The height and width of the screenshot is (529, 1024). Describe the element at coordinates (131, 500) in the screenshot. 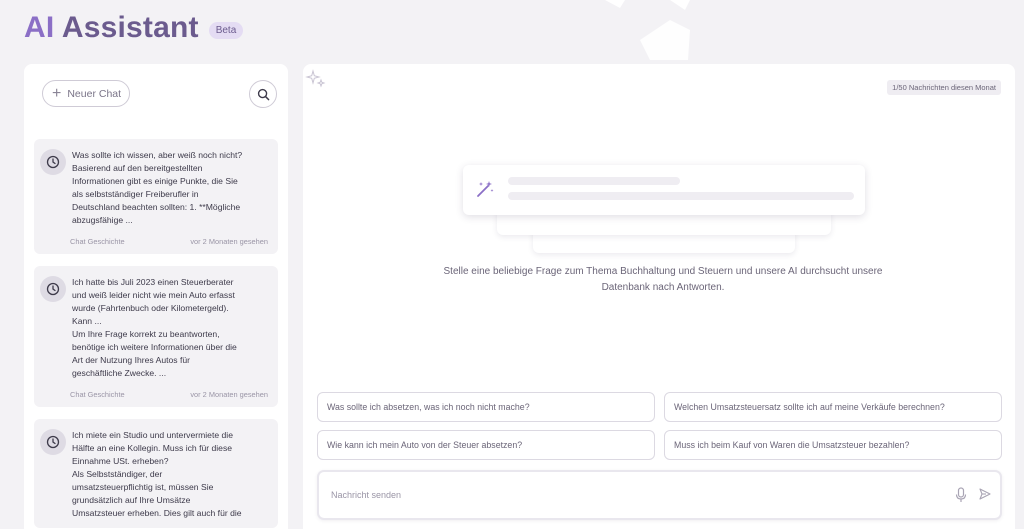

I see `history-item-line: grundsätzlich auf Ihre Umsätze` at that location.